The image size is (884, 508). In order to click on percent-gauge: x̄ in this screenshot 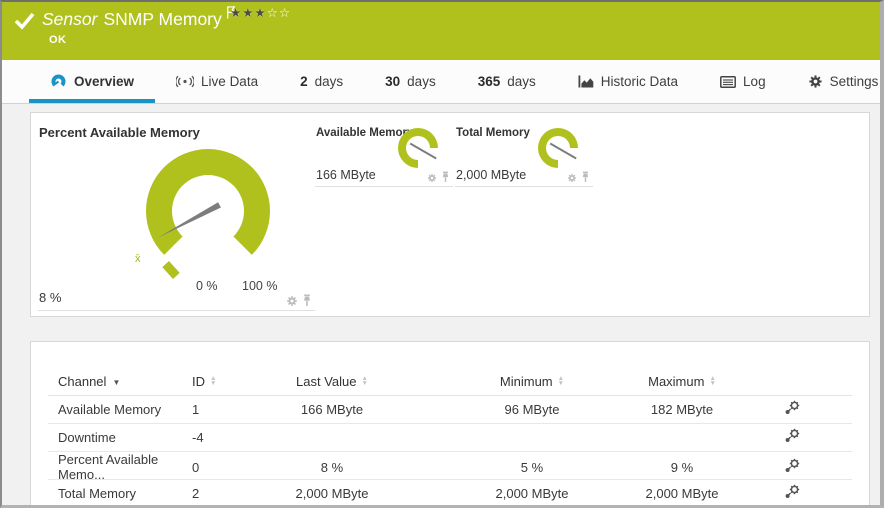, I will do `click(202, 213)`.